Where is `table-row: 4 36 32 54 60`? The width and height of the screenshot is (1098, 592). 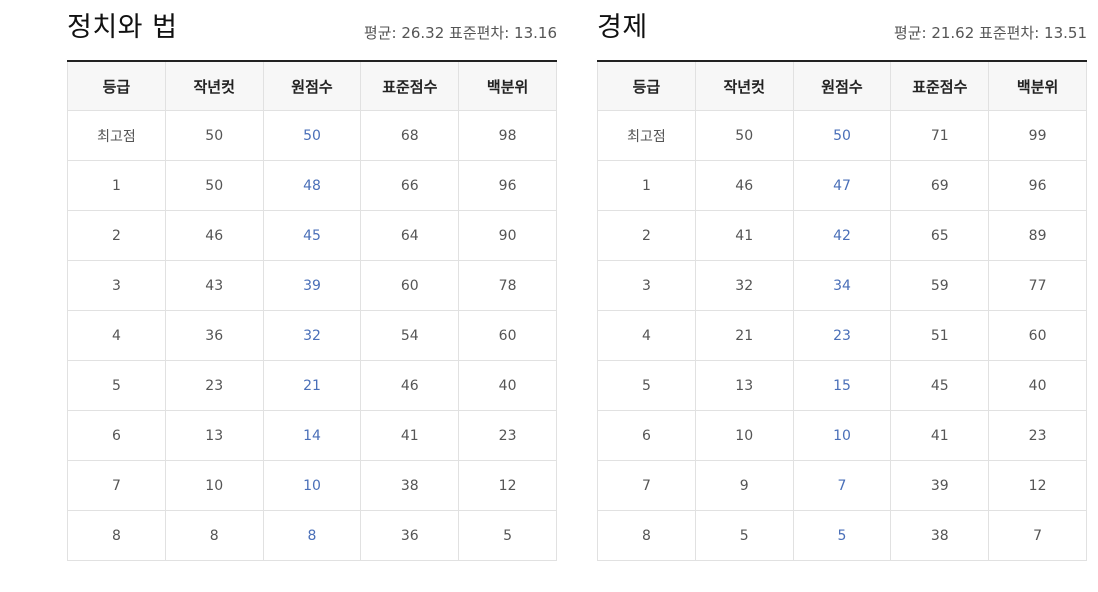 table-row: 4 36 32 54 60 is located at coordinates (312, 335).